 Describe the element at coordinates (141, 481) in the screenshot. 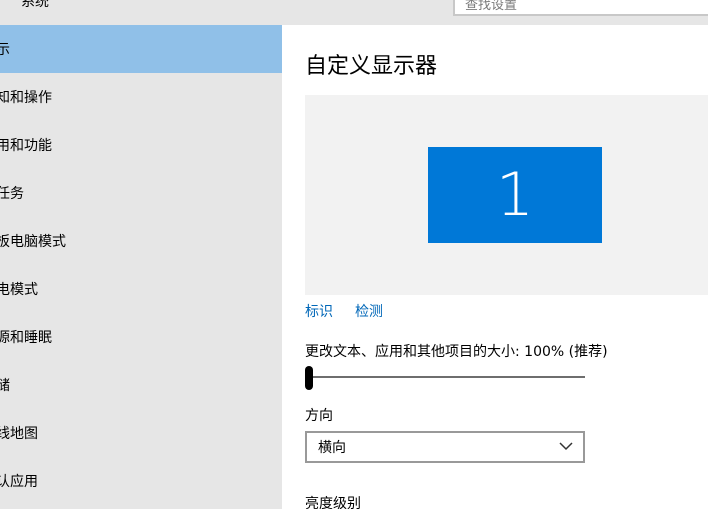

I see `sidebar-item-default-apps: 认应用` at that location.